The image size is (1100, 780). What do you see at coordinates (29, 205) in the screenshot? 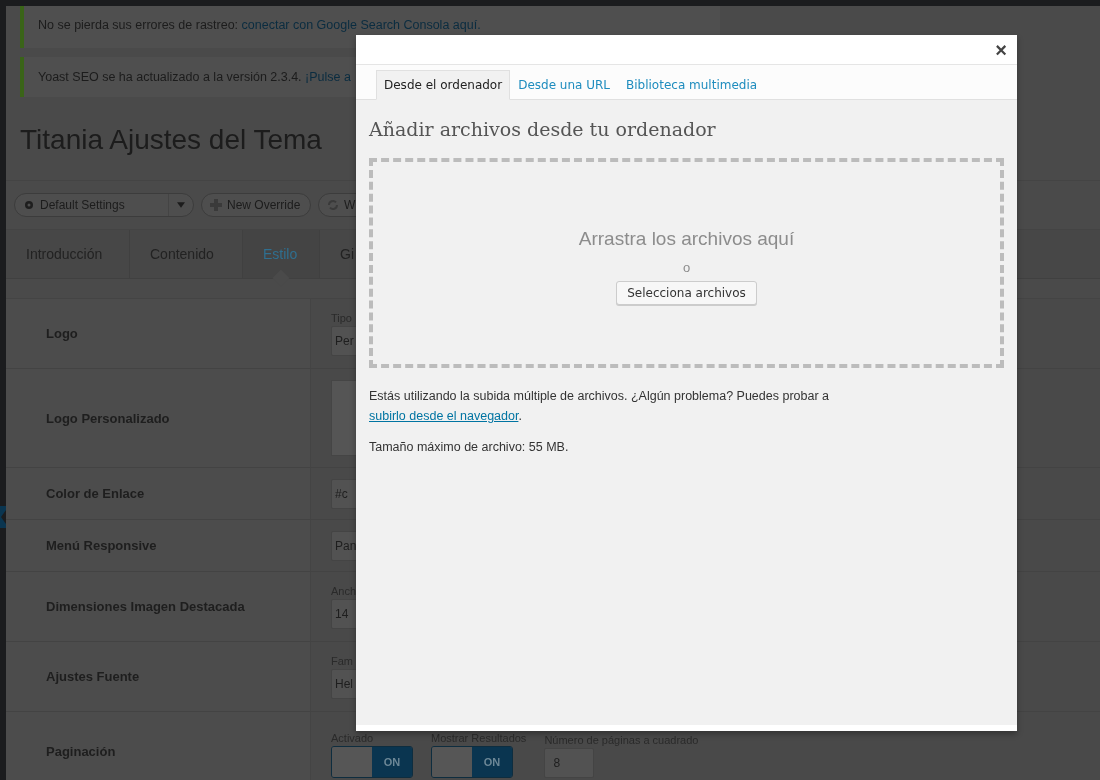
I see `gear-icon` at bounding box center [29, 205].